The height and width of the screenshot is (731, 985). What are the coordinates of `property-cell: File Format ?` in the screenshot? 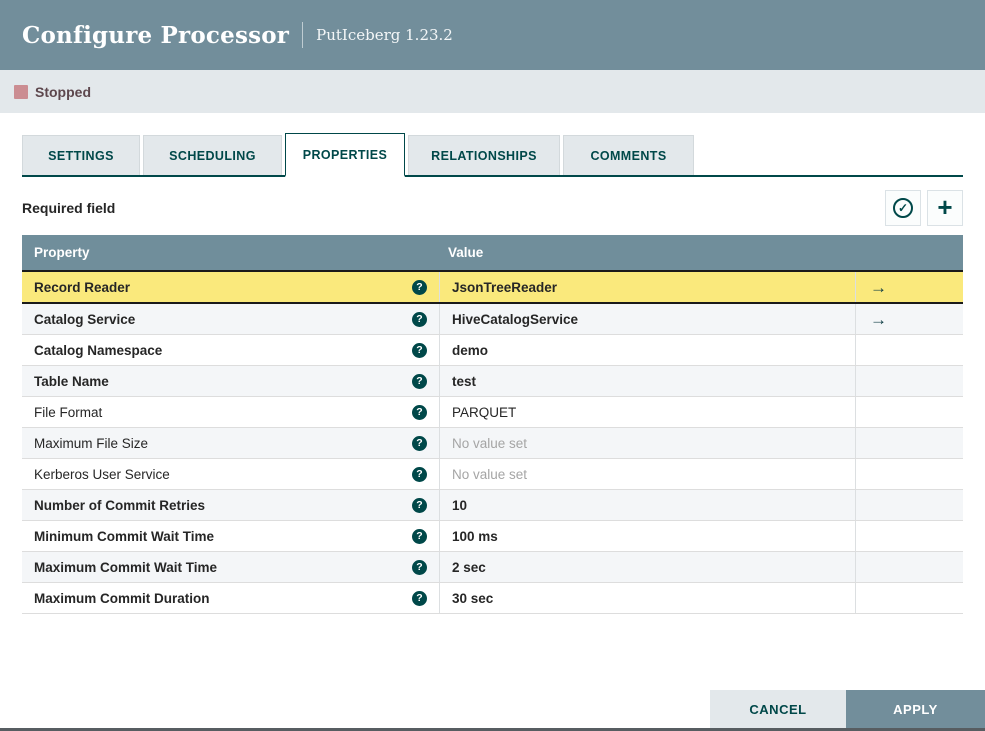 It's located at (231, 412).